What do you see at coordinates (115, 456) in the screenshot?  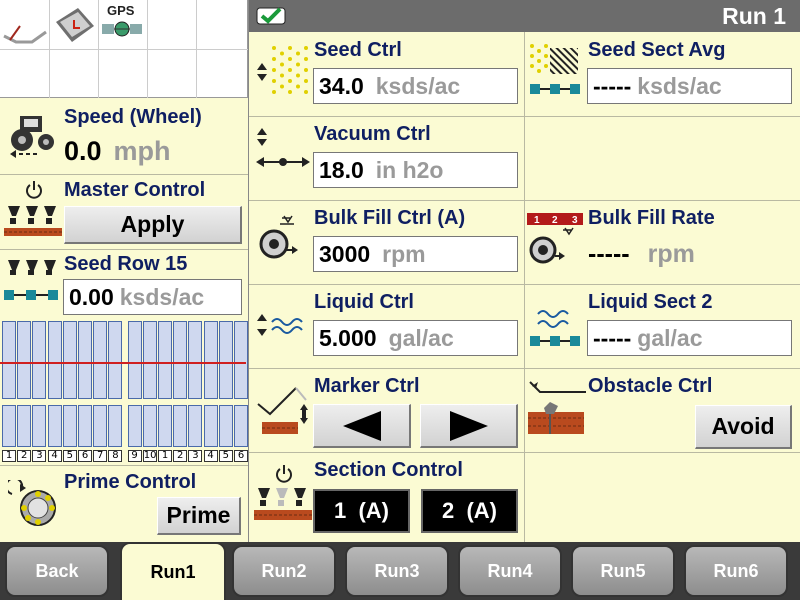 I see `row-number: 8` at bounding box center [115, 456].